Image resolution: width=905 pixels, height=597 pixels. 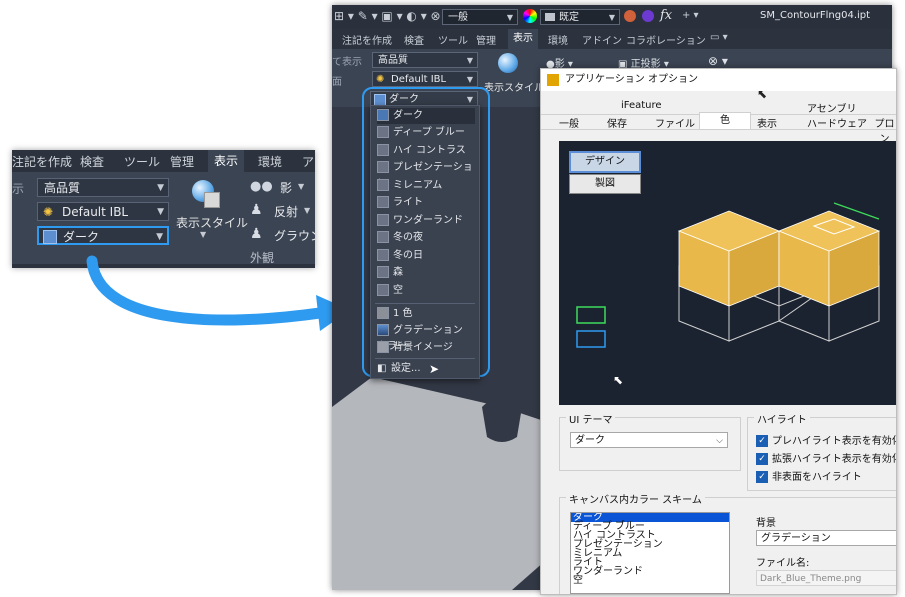 I want to click on tab-addins: アドイン, so click(x=602, y=39).